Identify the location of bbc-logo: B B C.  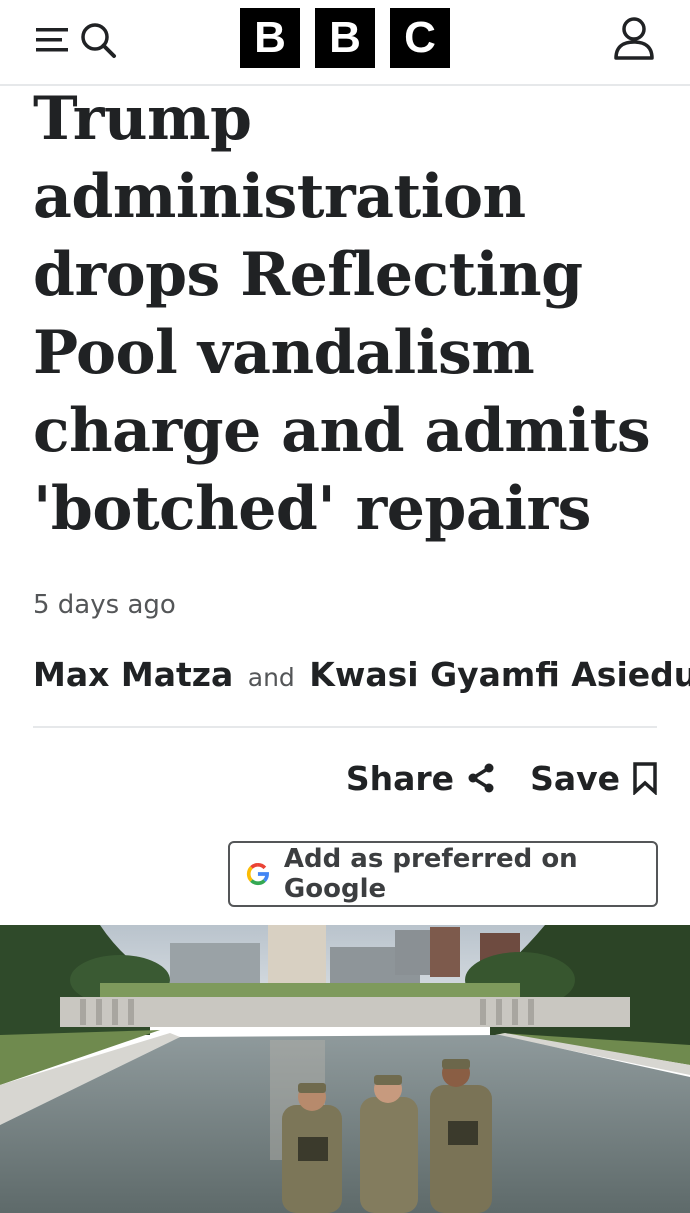
(345, 38).